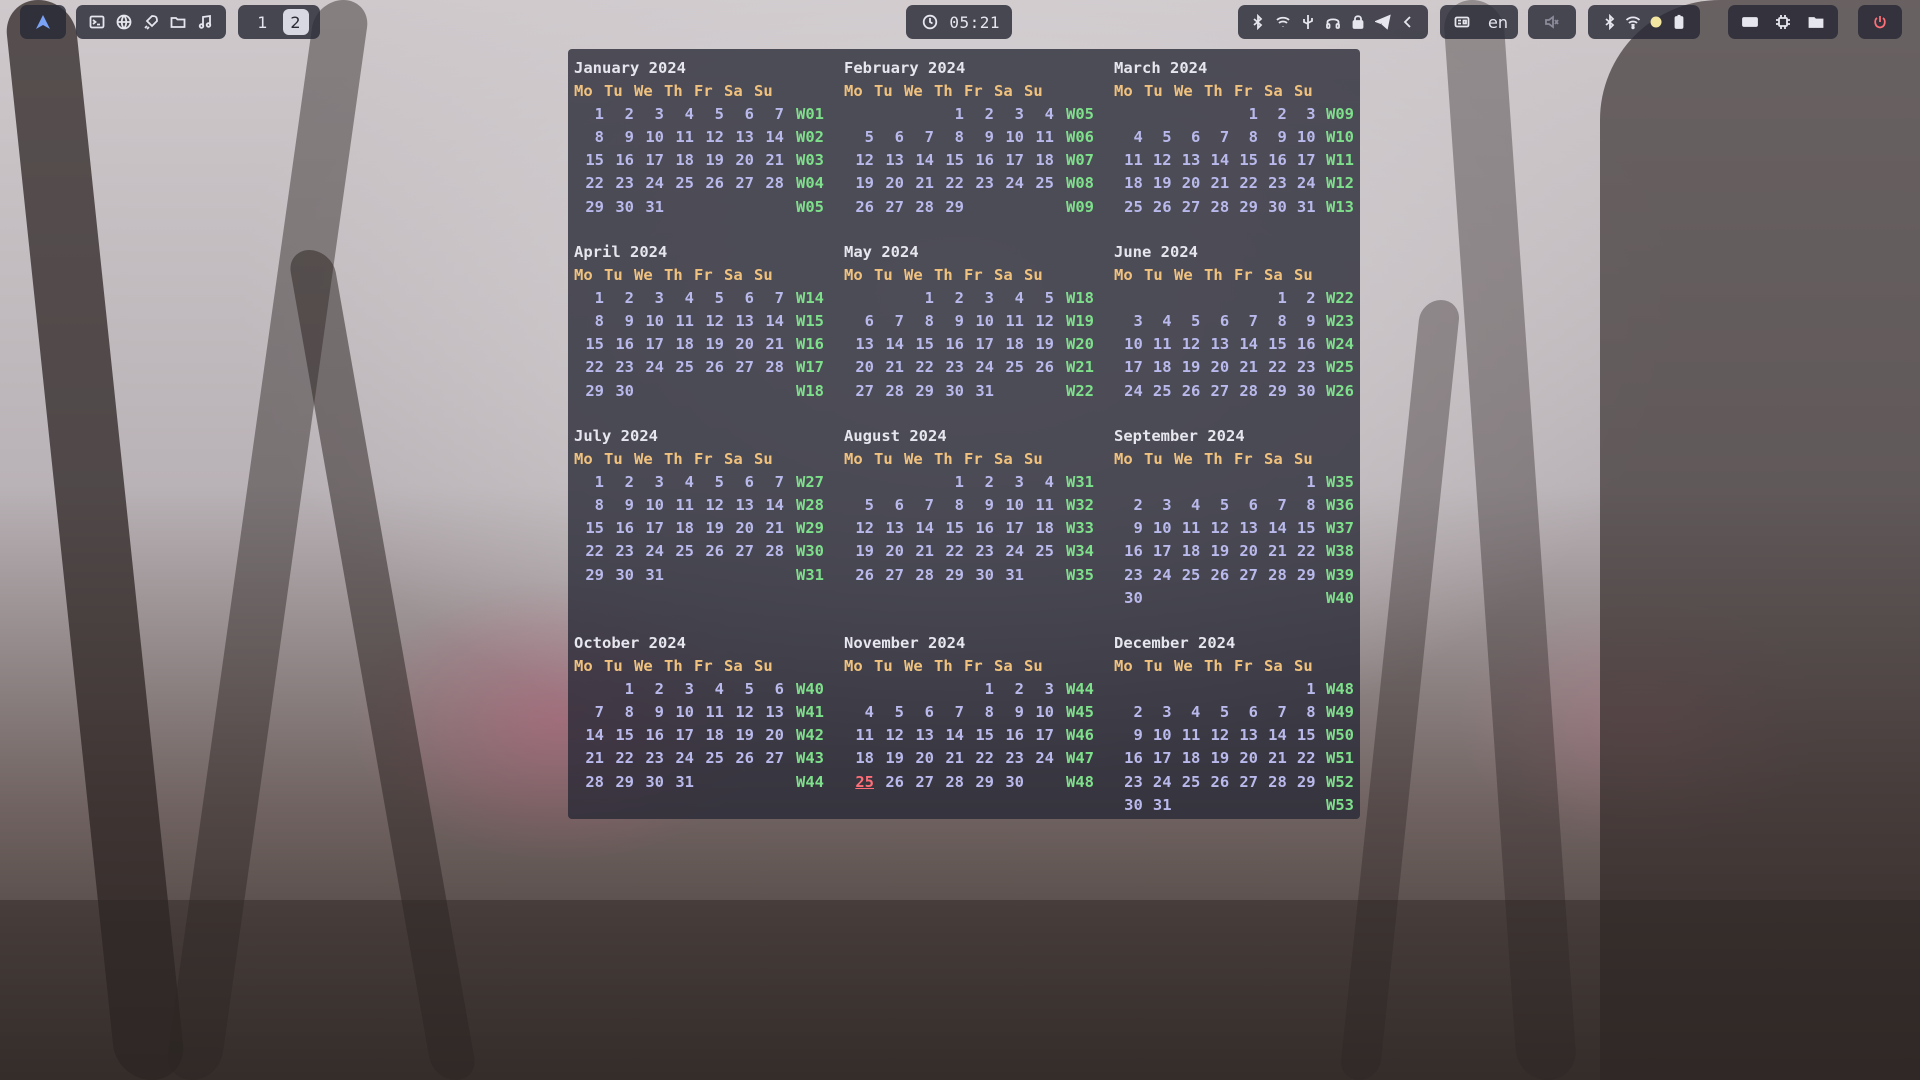  I want to click on day-cell: 15, so click(949, 160).